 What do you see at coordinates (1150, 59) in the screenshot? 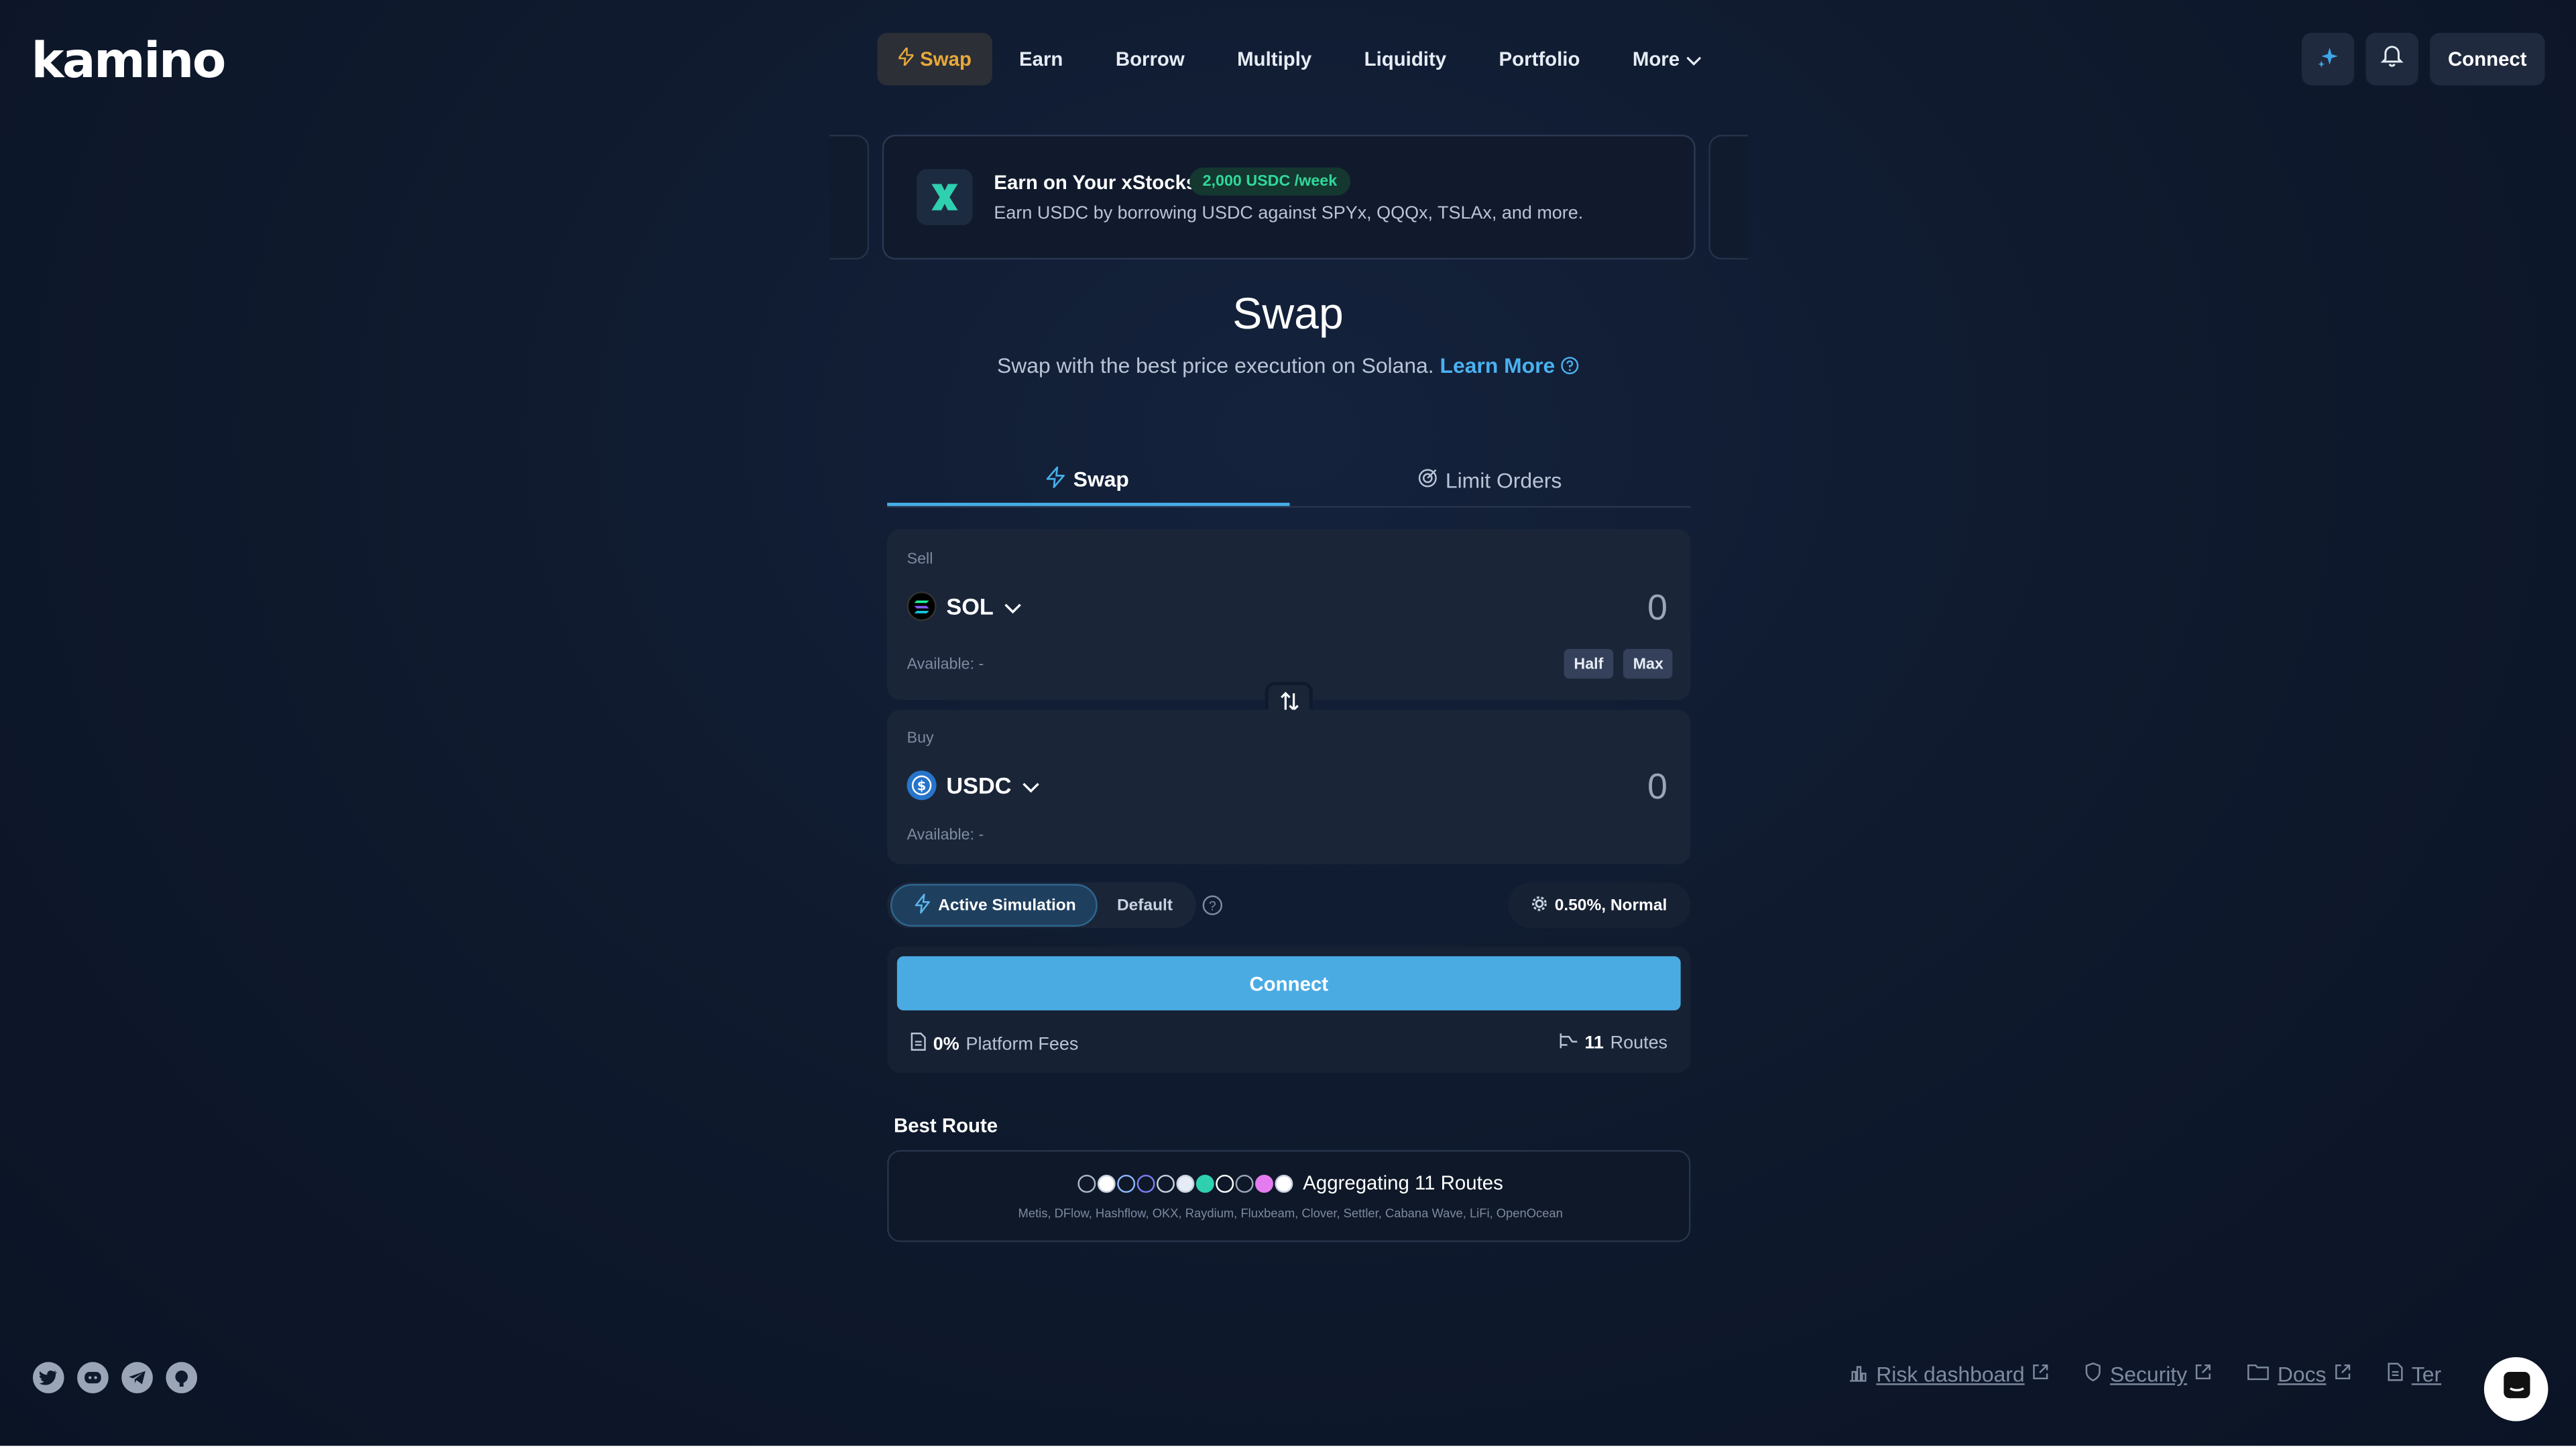
I see `nav-borrow: Borrow` at bounding box center [1150, 59].